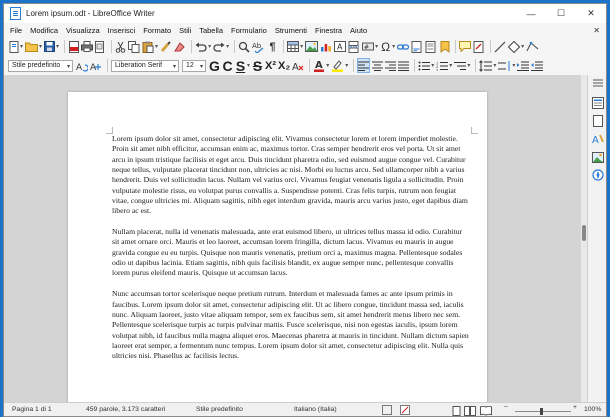 The image size is (610, 417). Describe the element at coordinates (513, 65) in the screenshot. I see `paragraph-spacing-dropdown-icon: ▾` at that location.